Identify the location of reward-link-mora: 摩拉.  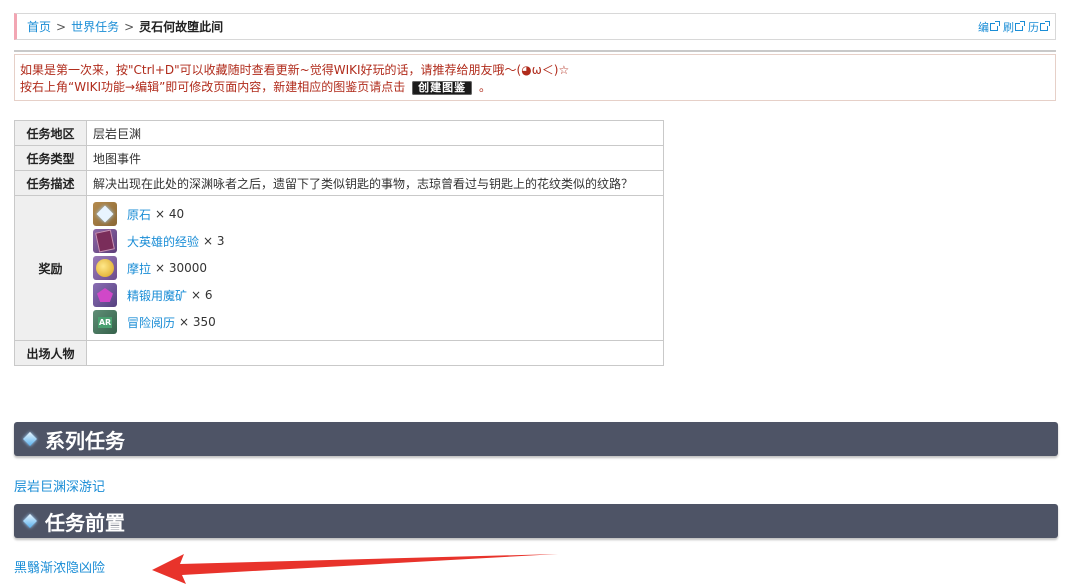
(139, 268).